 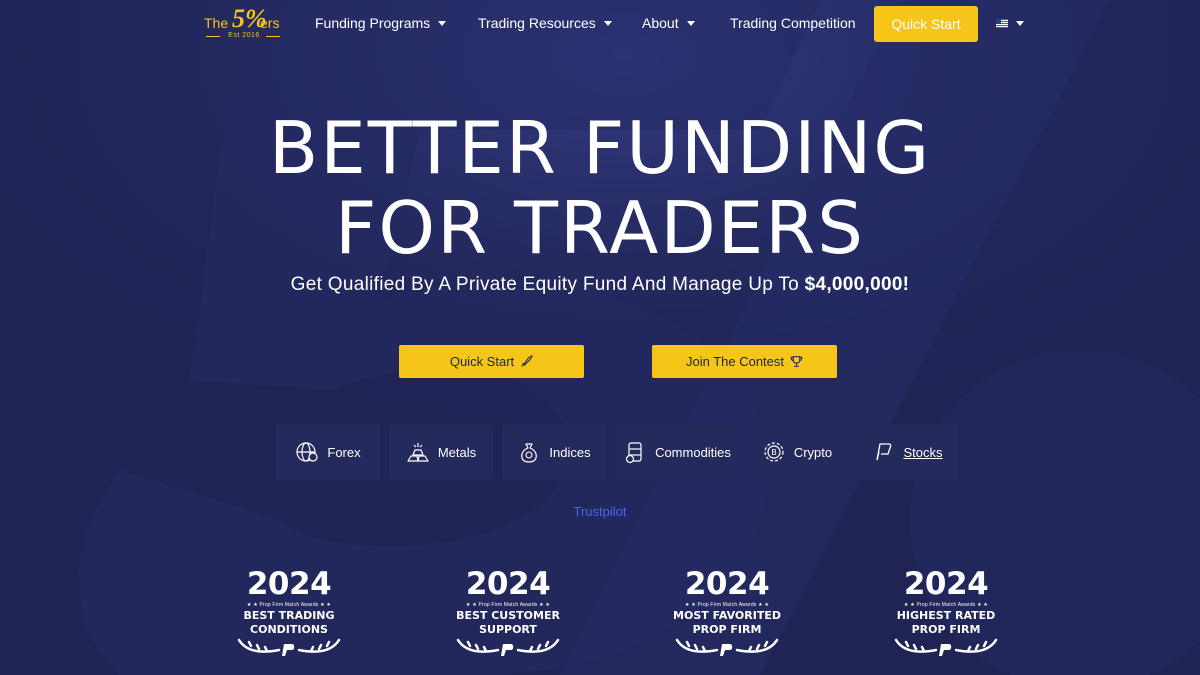 What do you see at coordinates (270, 23) in the screenshot?
I see `logo-text-ers: ers` at bounding box center [270, 23].